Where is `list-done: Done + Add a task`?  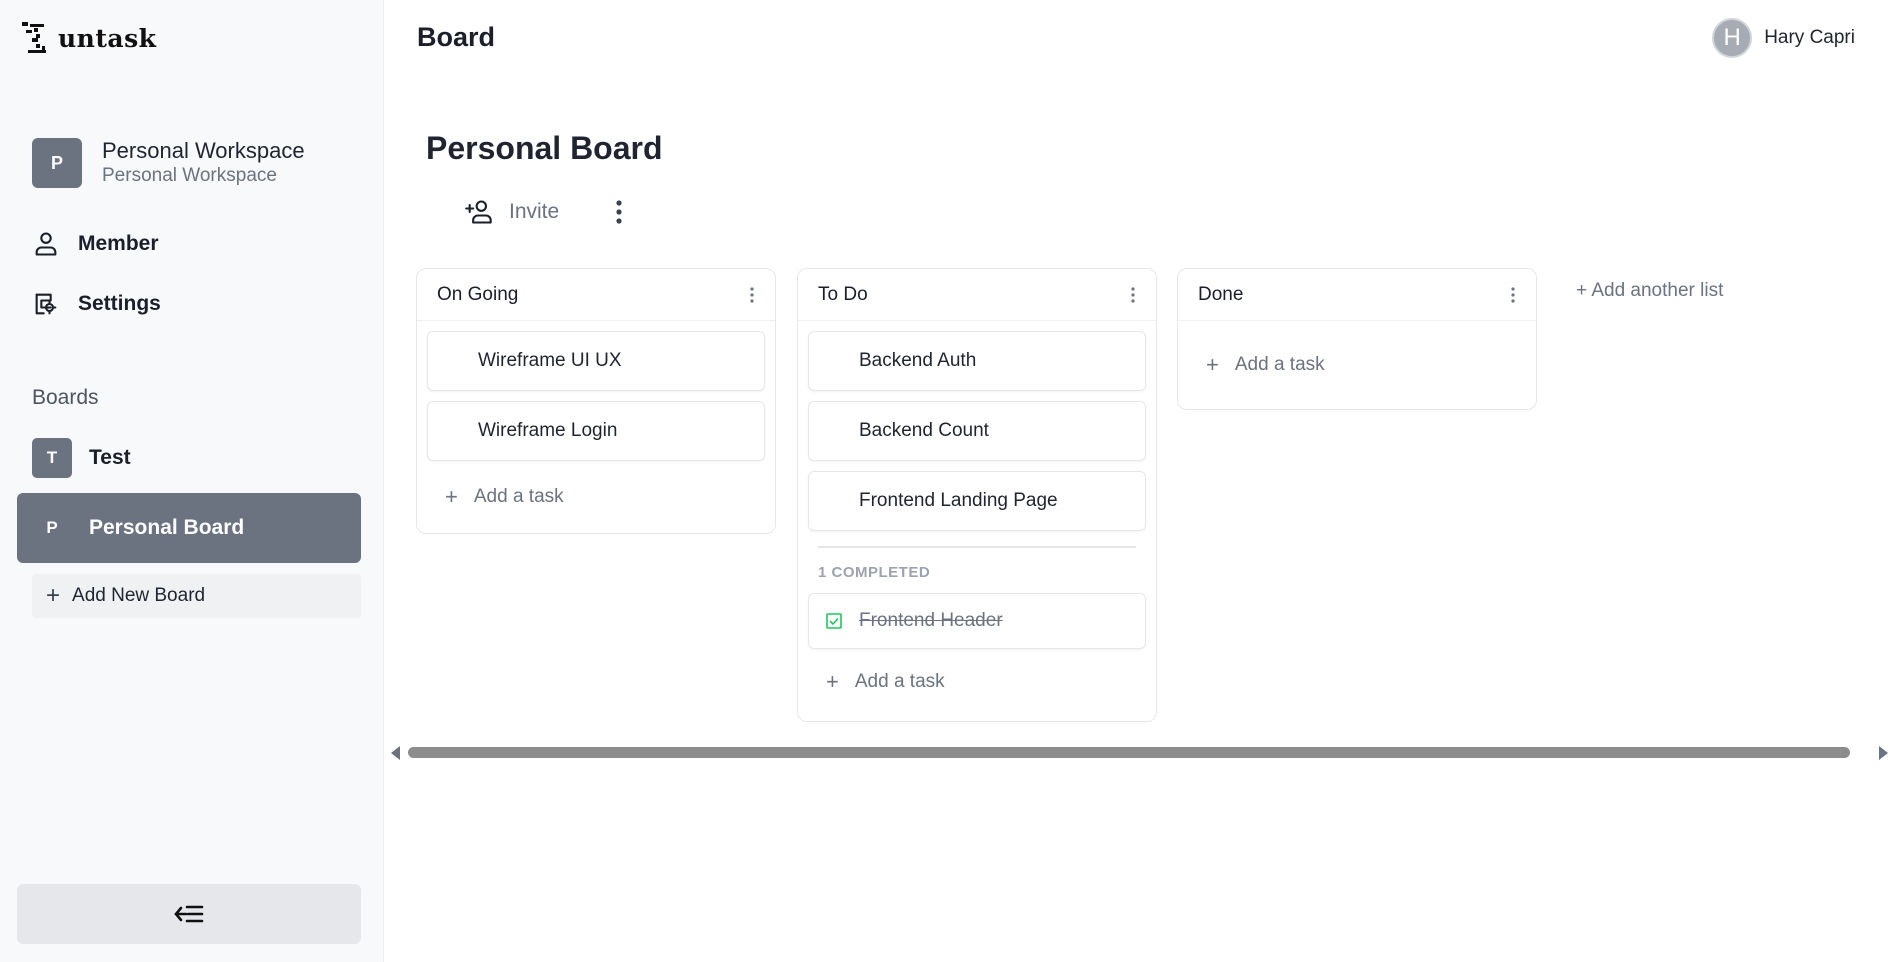
list-done: Done + Add a task is located at coordinates (1357, 339).